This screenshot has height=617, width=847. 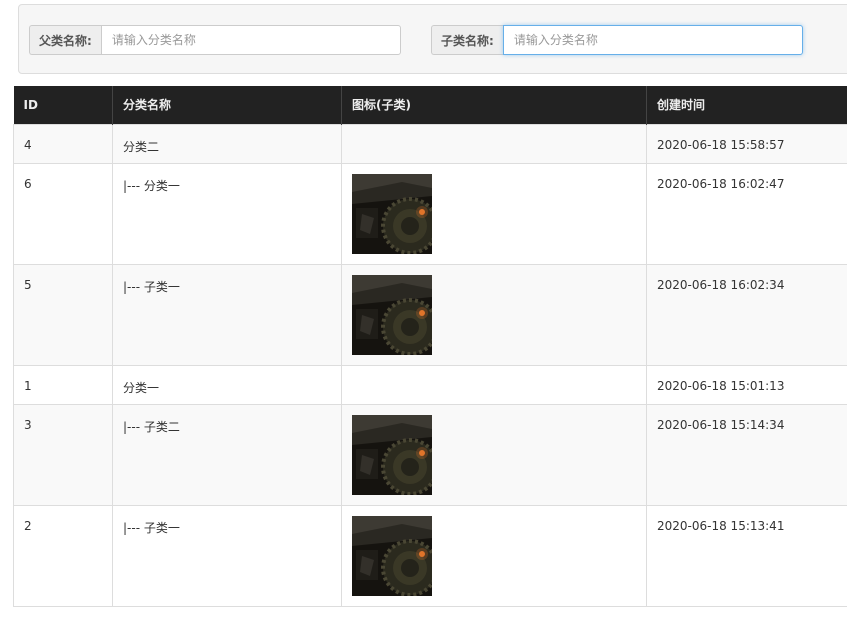 I want to click on parent-name-field: 父类名称:, so click(x=215, y=40).